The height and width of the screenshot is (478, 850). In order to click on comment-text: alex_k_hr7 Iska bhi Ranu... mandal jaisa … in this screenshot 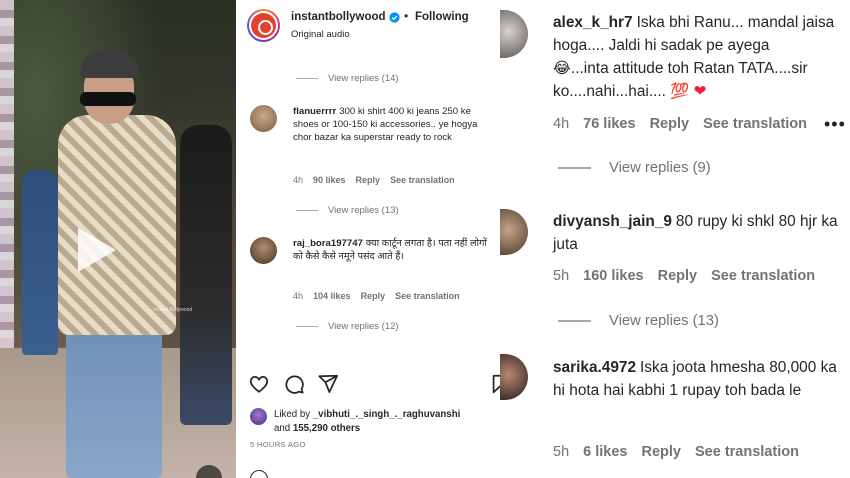, I will do `click(694, 57)`.